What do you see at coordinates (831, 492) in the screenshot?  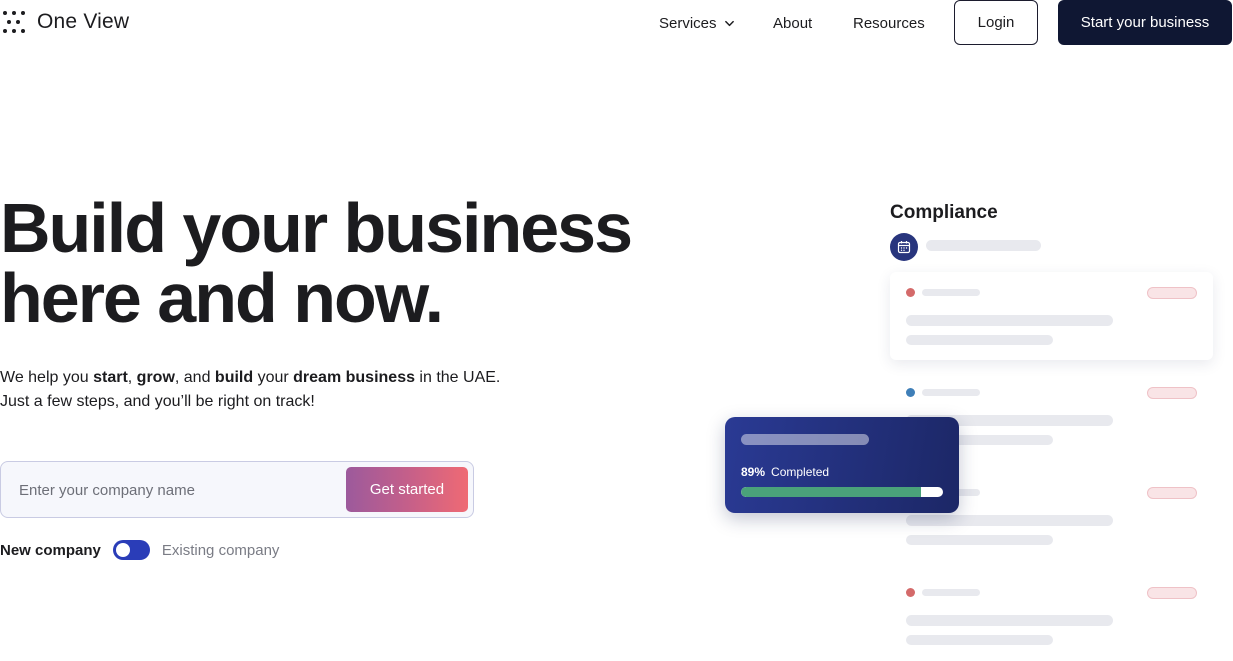 I see `progress-bar-fill` at bounding box center [831, 492].